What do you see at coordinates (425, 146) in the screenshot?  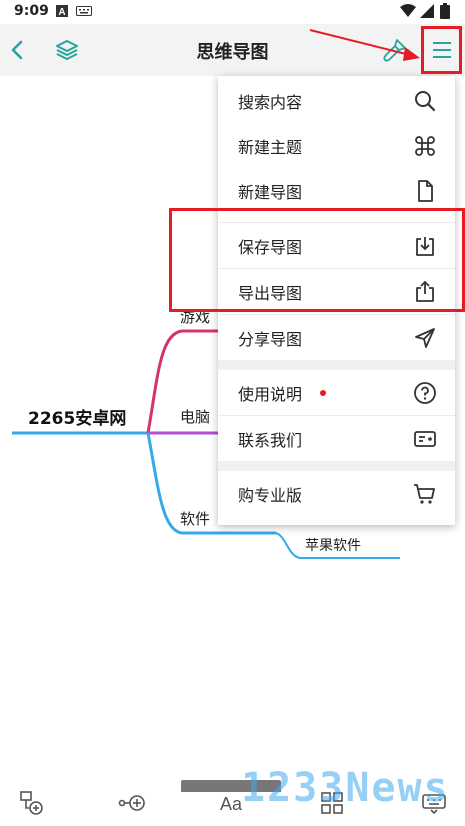 I see `command-icon` at bounding box center [425, 146].